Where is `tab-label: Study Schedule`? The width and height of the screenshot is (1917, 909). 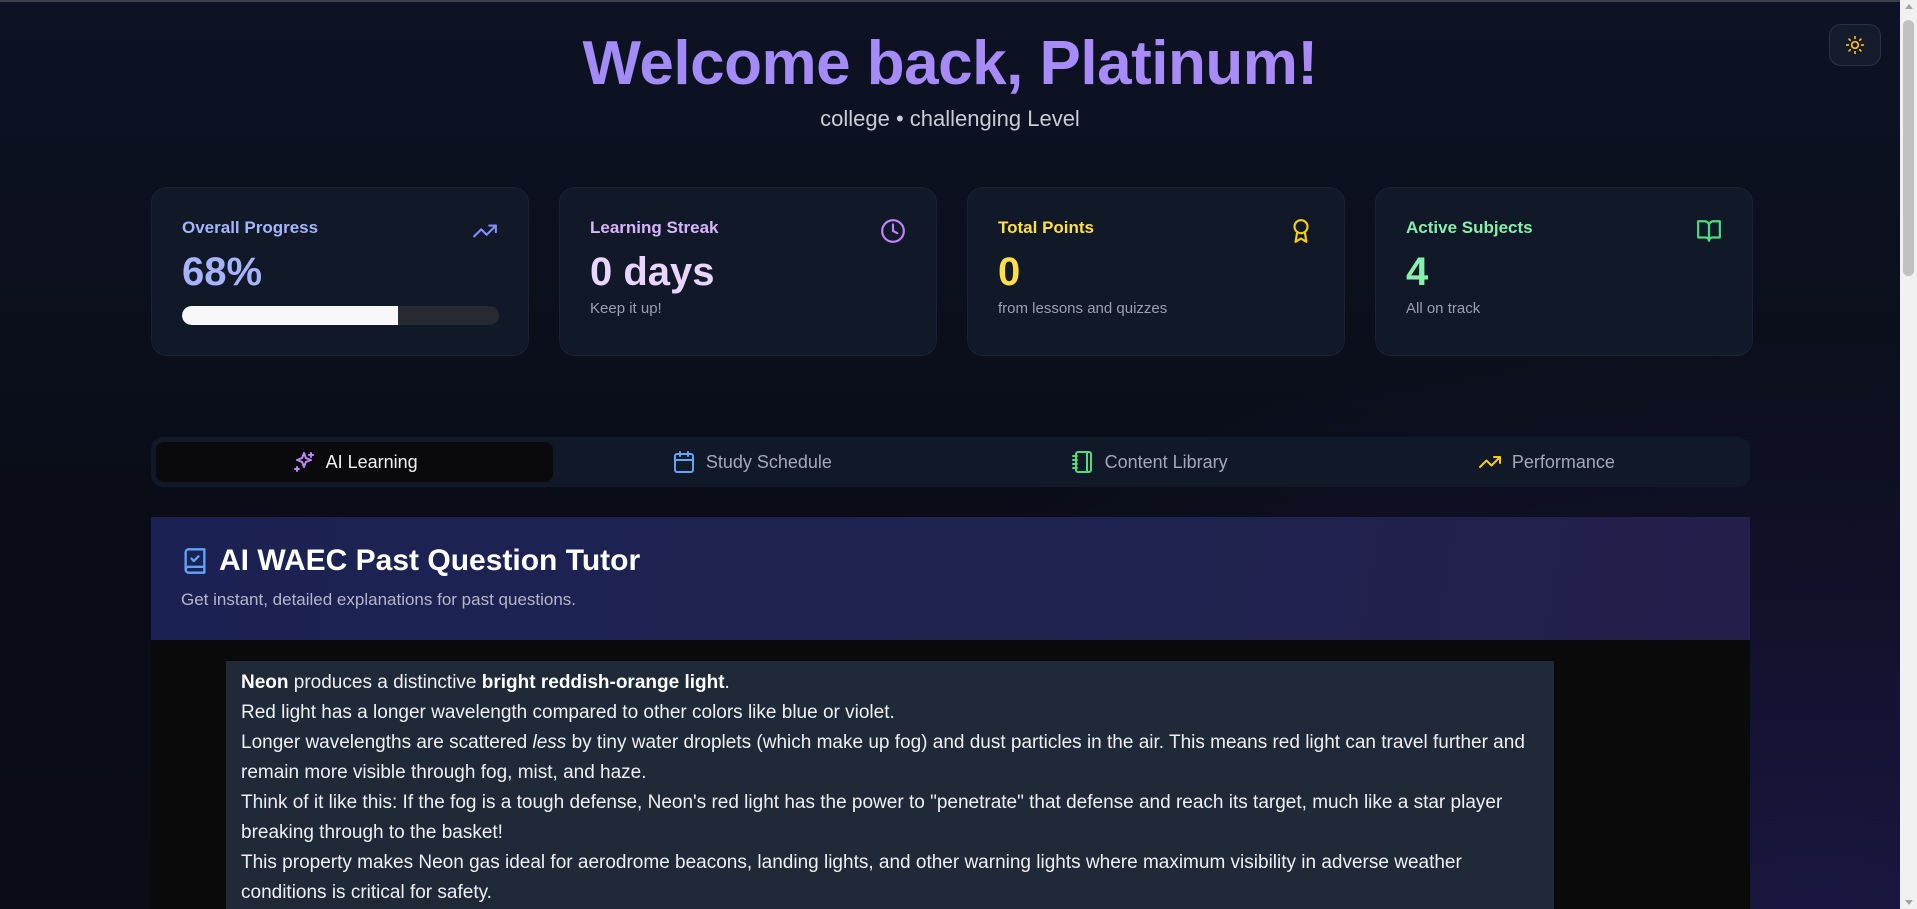 tab-label: Study Schedule is located at coordinates (768, 461).